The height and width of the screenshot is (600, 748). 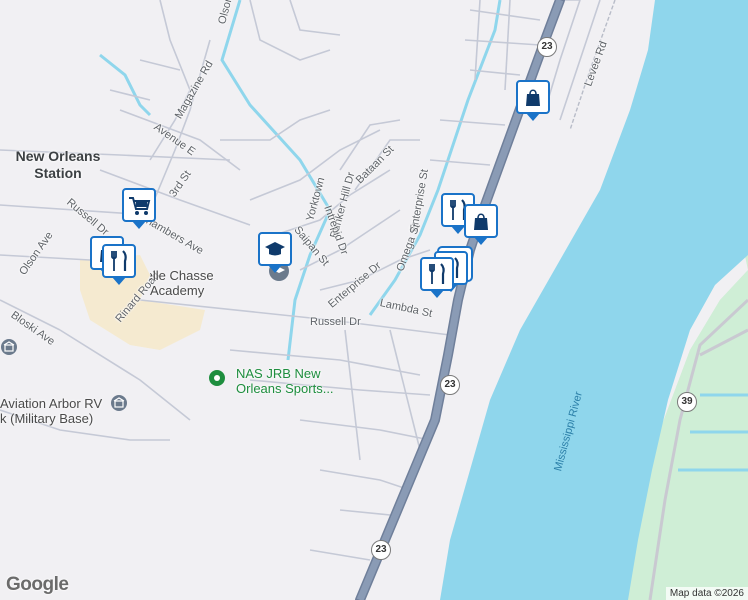 I want to click on shopping-cart-icon, so click(x=139, y=208).